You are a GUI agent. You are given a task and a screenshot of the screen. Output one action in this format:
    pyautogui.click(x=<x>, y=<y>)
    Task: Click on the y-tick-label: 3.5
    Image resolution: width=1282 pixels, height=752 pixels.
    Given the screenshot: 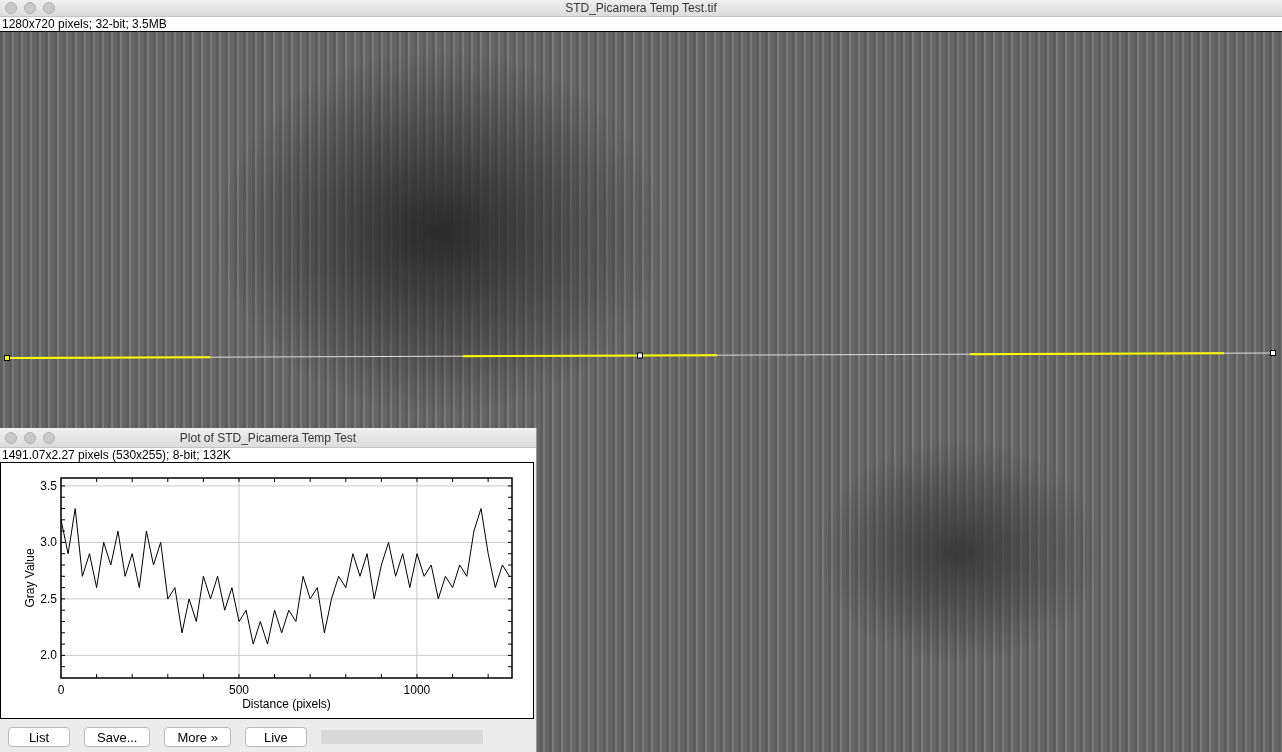 What is the action you would take?
    pyautogui.click(x=48, y=485)
    